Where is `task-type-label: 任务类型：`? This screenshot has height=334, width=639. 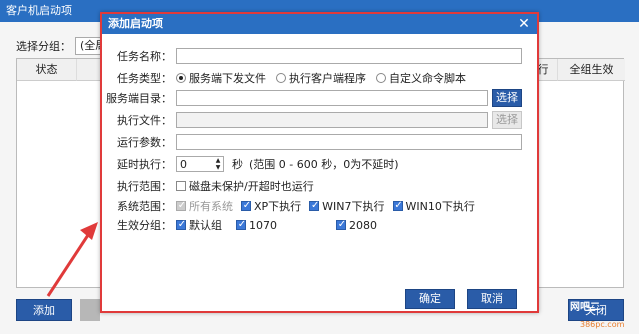
task-type-label: 任务类型： is located at coordinates (144, 78).